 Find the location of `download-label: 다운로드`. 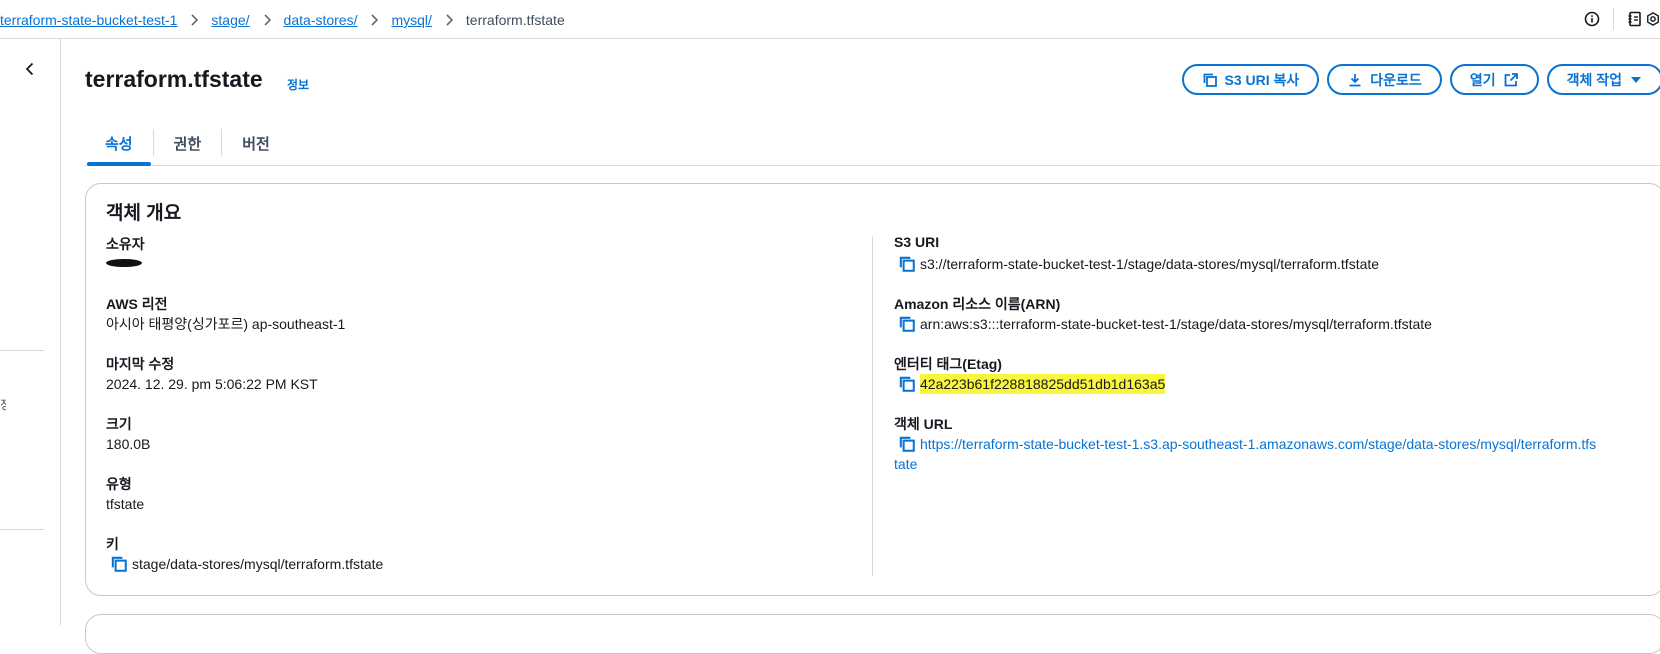

download-label: 다운로드 is located at coordinates (1396, 80).